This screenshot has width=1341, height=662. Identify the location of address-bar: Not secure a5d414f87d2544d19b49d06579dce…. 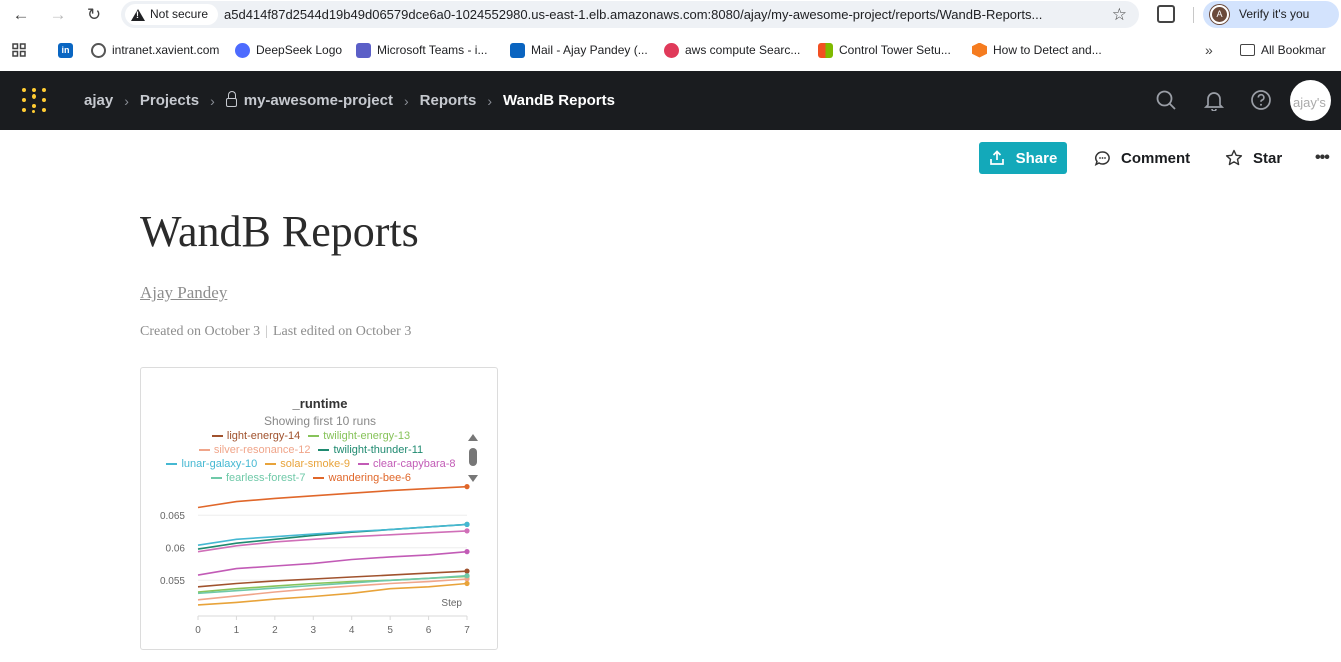
(630, 14).